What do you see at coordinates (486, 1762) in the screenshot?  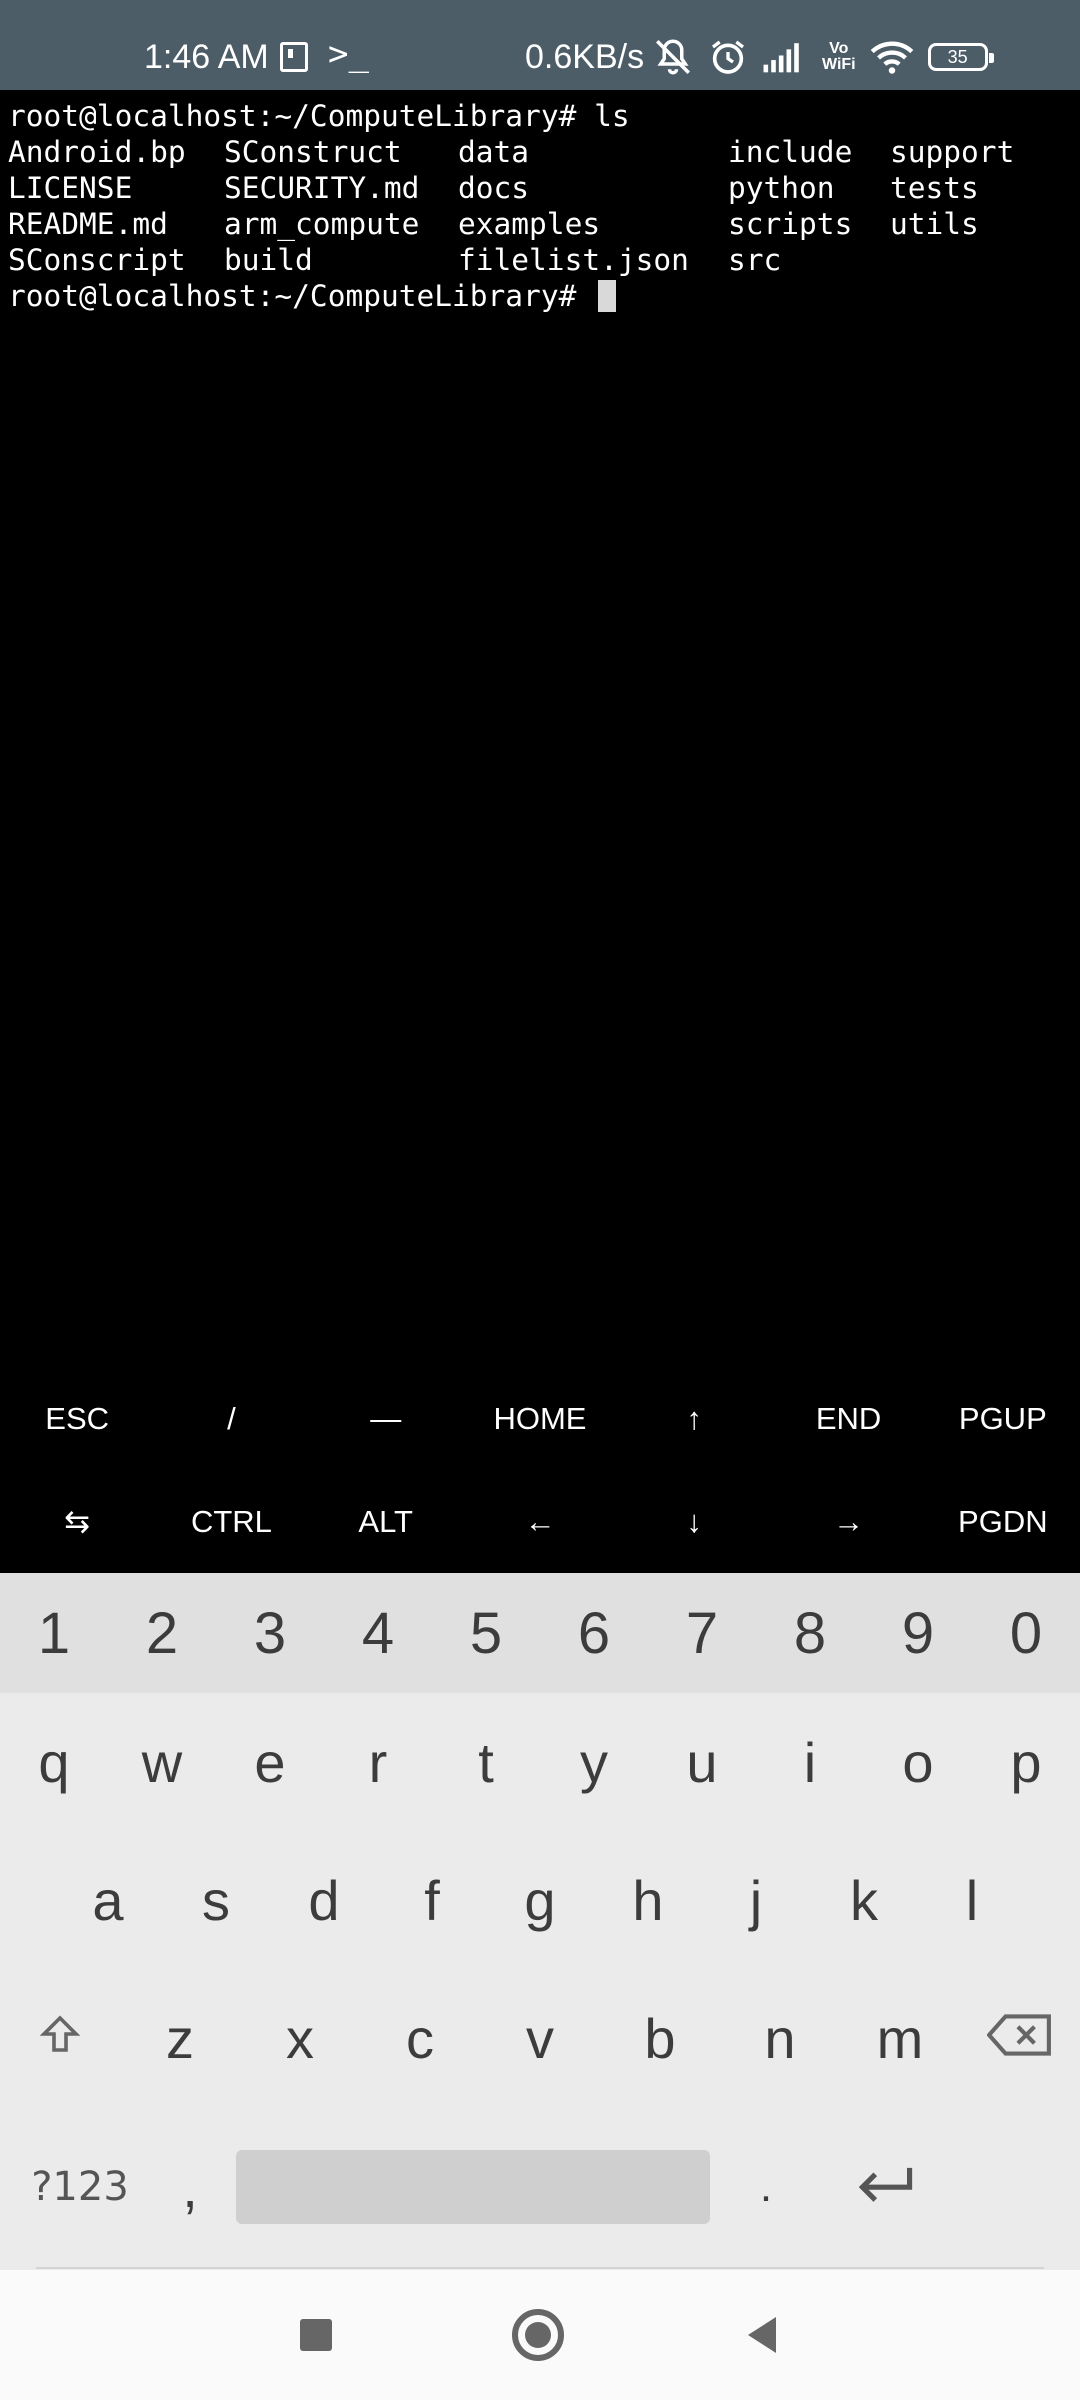 I see `letter-key-4: t` at bounding box center [486, 1762].